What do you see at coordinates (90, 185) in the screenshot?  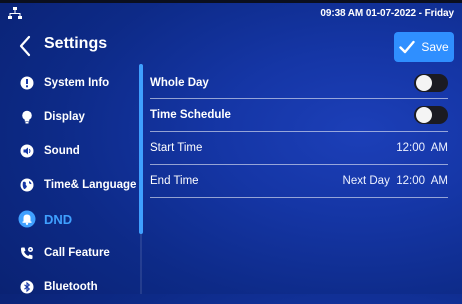 I see `sidebar-item-label: Time& Language` at bounding box center [90, 185].